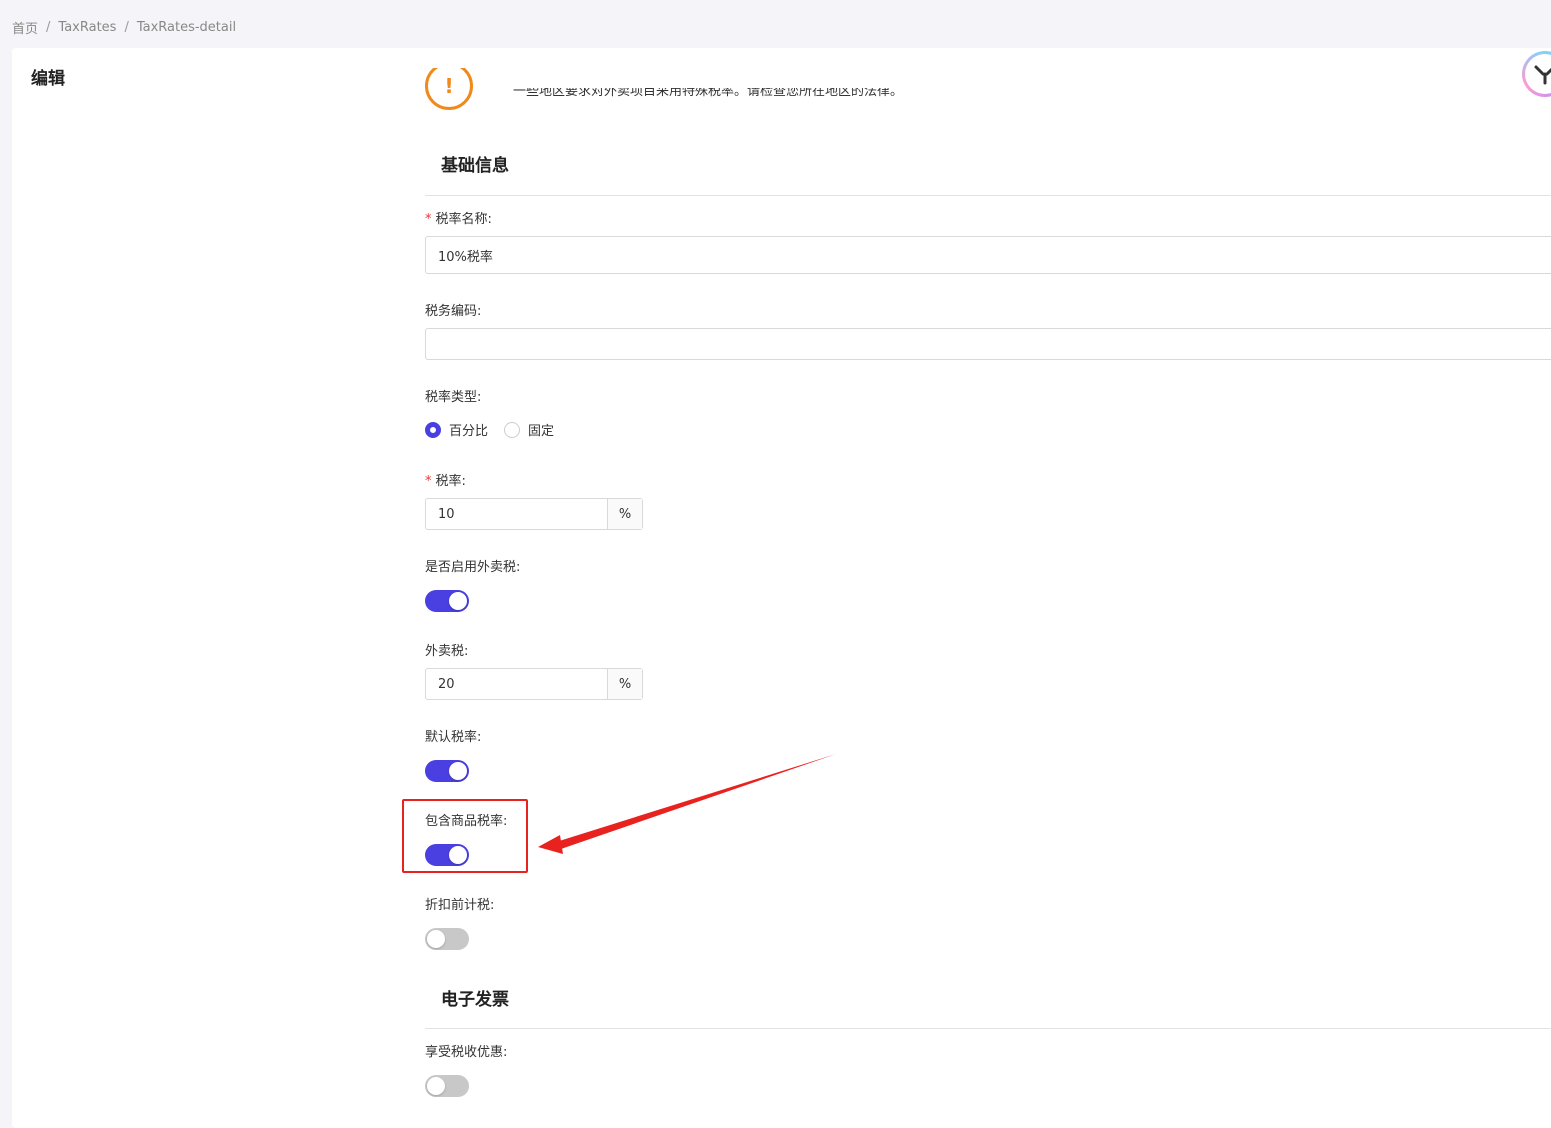  What do you see at coordinates (447, 651) in the screenshot?
I see `takeaway-tax-label: 外卖税:` at bounding box center [447, 651].